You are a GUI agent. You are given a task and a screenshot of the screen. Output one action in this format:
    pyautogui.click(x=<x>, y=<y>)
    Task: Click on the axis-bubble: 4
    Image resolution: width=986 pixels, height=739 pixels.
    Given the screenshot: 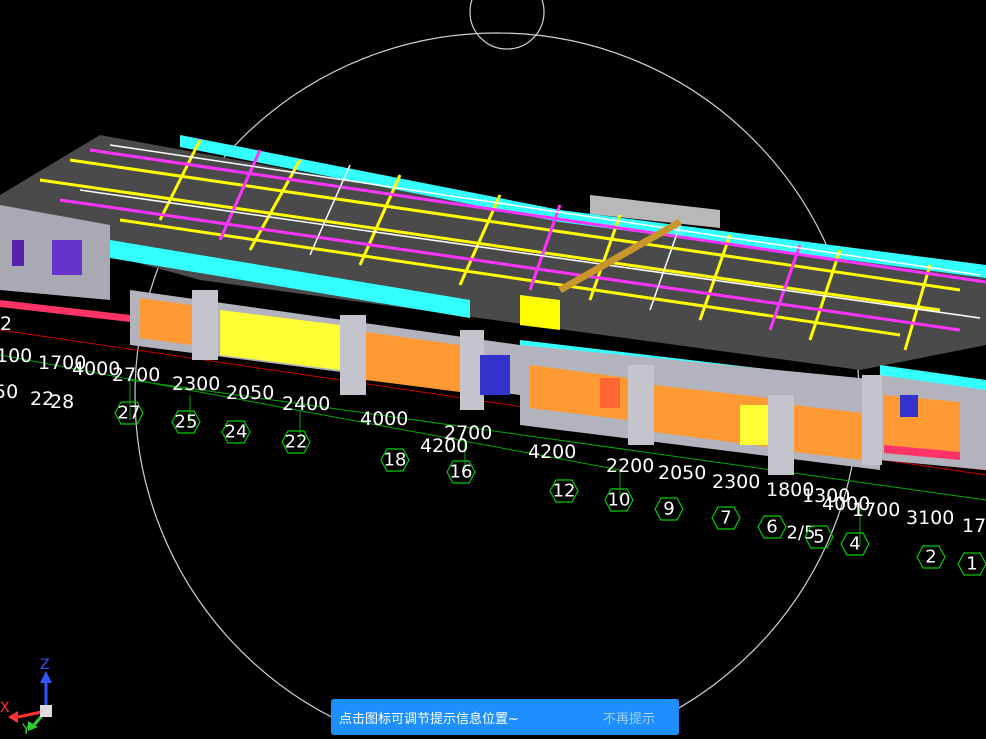 What is the action you would take?
    pyautogui.click(x=855, y=544)
    